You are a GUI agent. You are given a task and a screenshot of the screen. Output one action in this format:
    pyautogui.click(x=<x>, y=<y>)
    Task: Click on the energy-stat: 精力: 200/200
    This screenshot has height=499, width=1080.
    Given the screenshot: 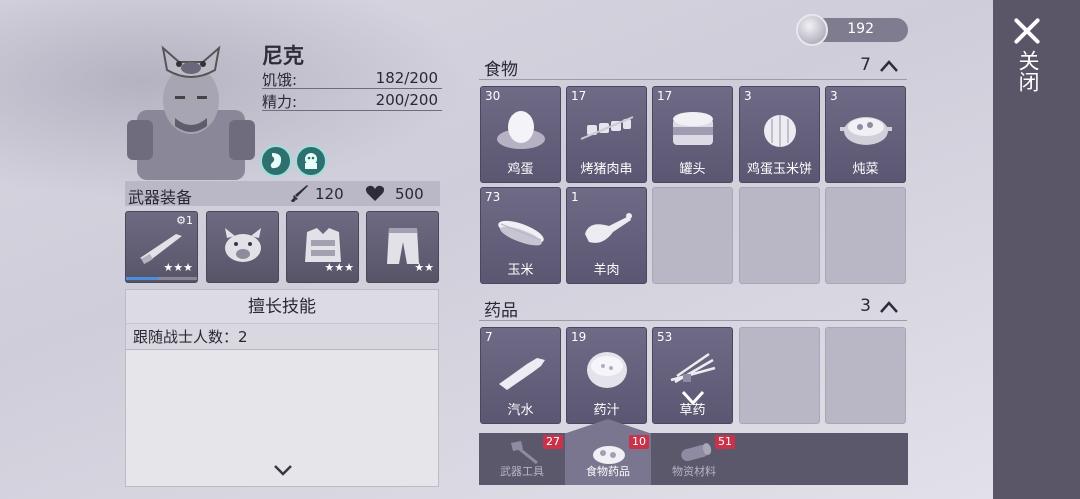 What is the action you would take?
    pyautogui.click(x=352, y=100)
    